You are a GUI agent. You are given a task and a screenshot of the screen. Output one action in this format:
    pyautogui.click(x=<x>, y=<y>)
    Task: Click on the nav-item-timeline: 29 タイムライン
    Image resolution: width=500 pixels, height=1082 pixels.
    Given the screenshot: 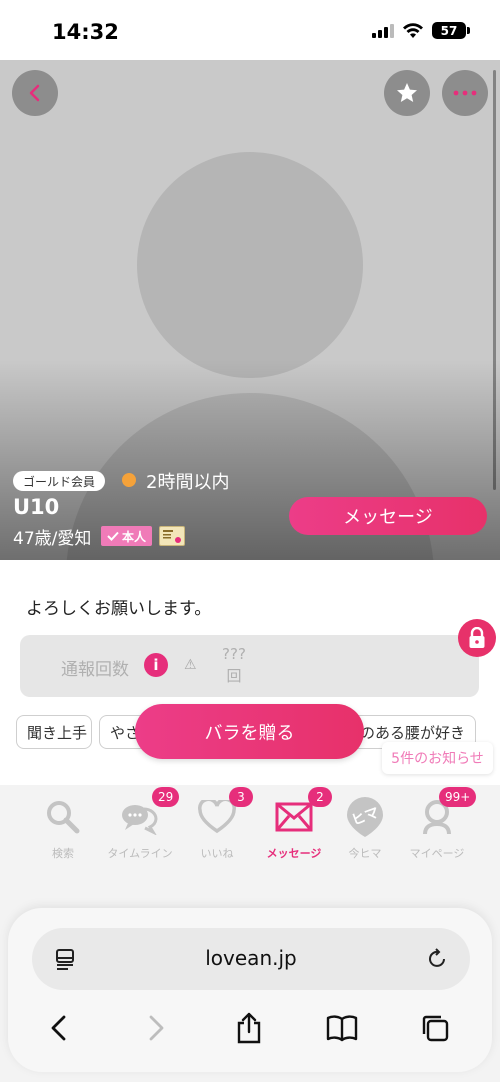 What is the action you would take?
    pyautogui.click(x=140, y=826)
    